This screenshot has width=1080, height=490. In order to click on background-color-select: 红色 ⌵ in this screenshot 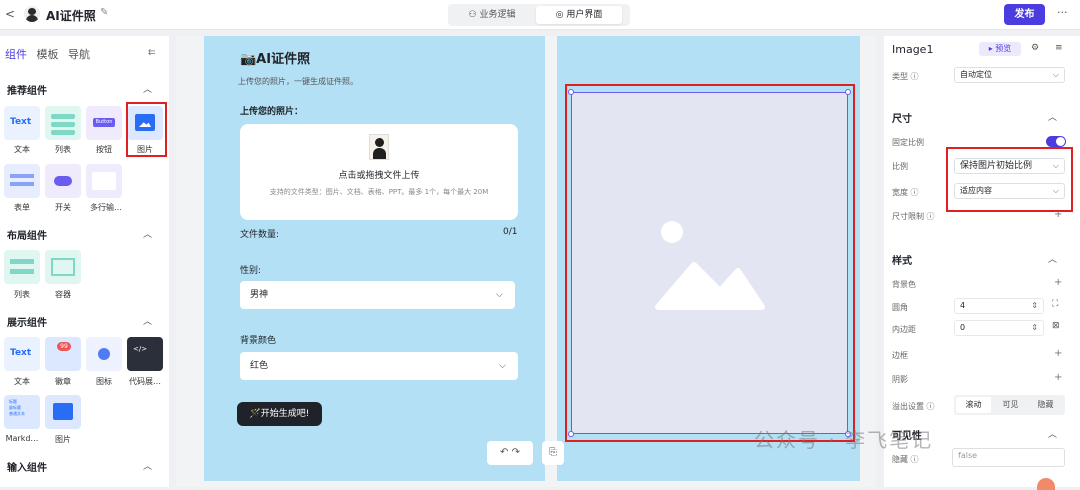, I will do `click(379, 366)`.